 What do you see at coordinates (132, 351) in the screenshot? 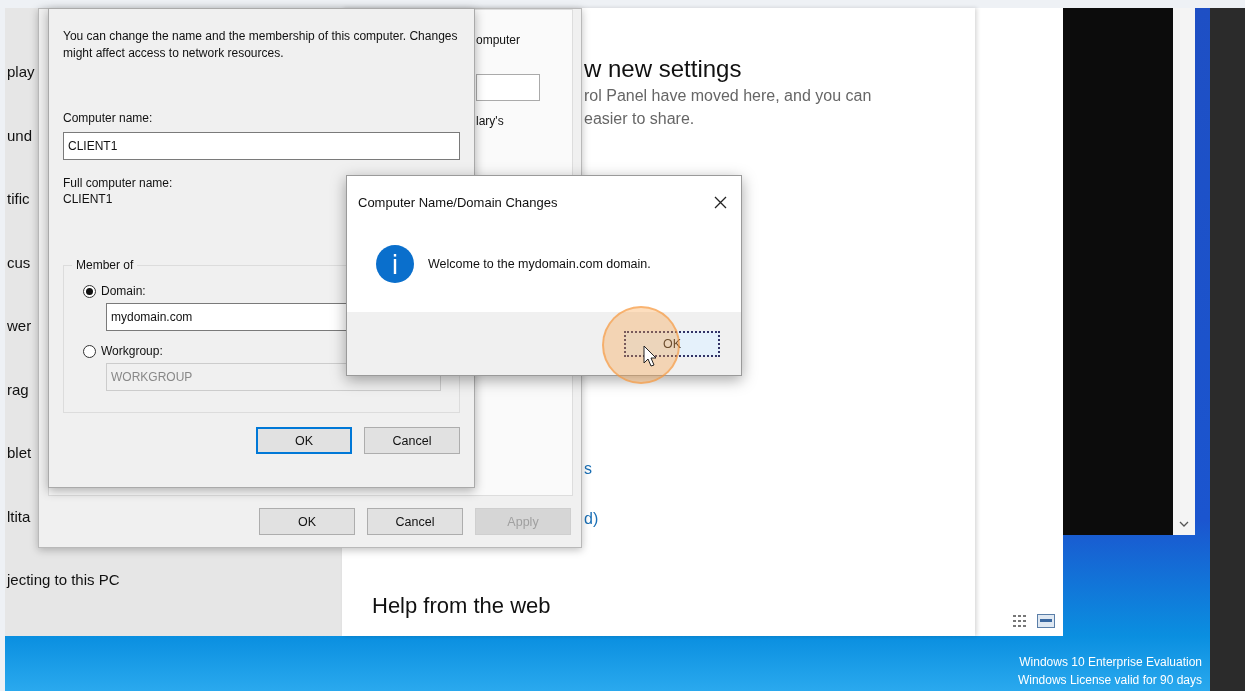
I see `radio-label: Workgroup:` at bounding box center [132, 351].